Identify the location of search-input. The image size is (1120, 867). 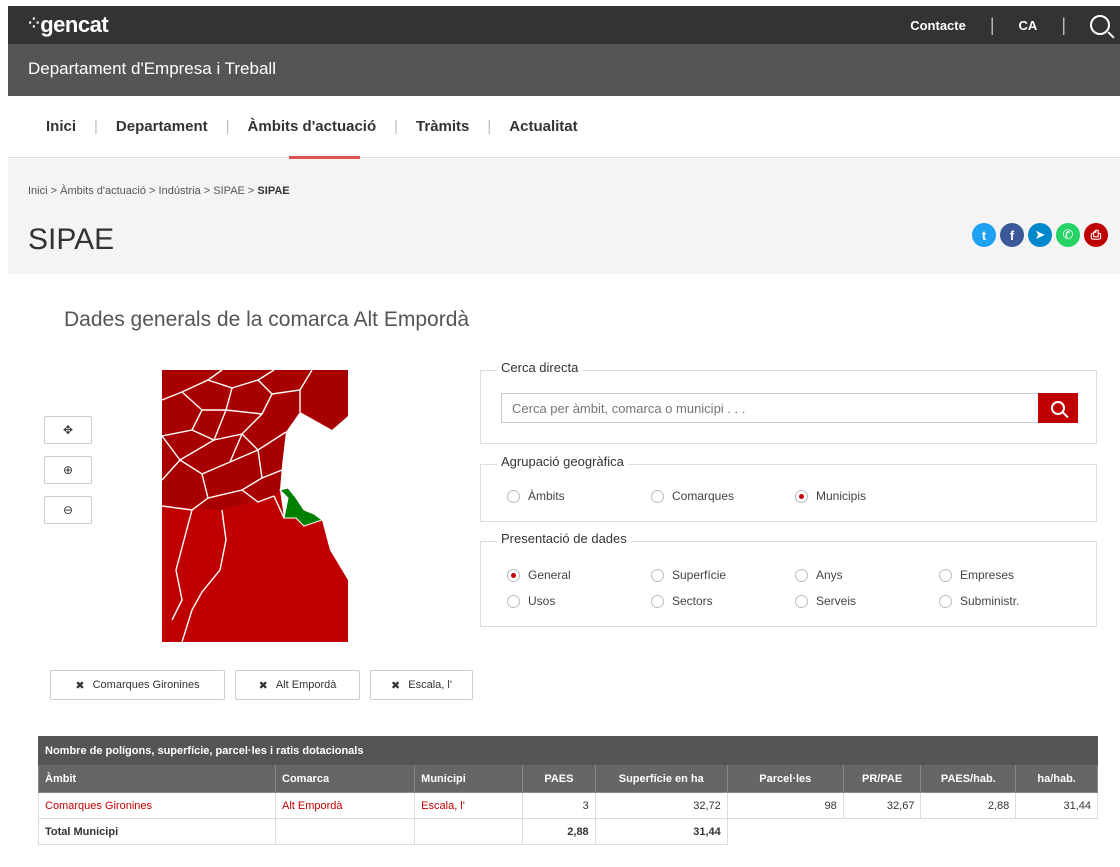
(767, 408).